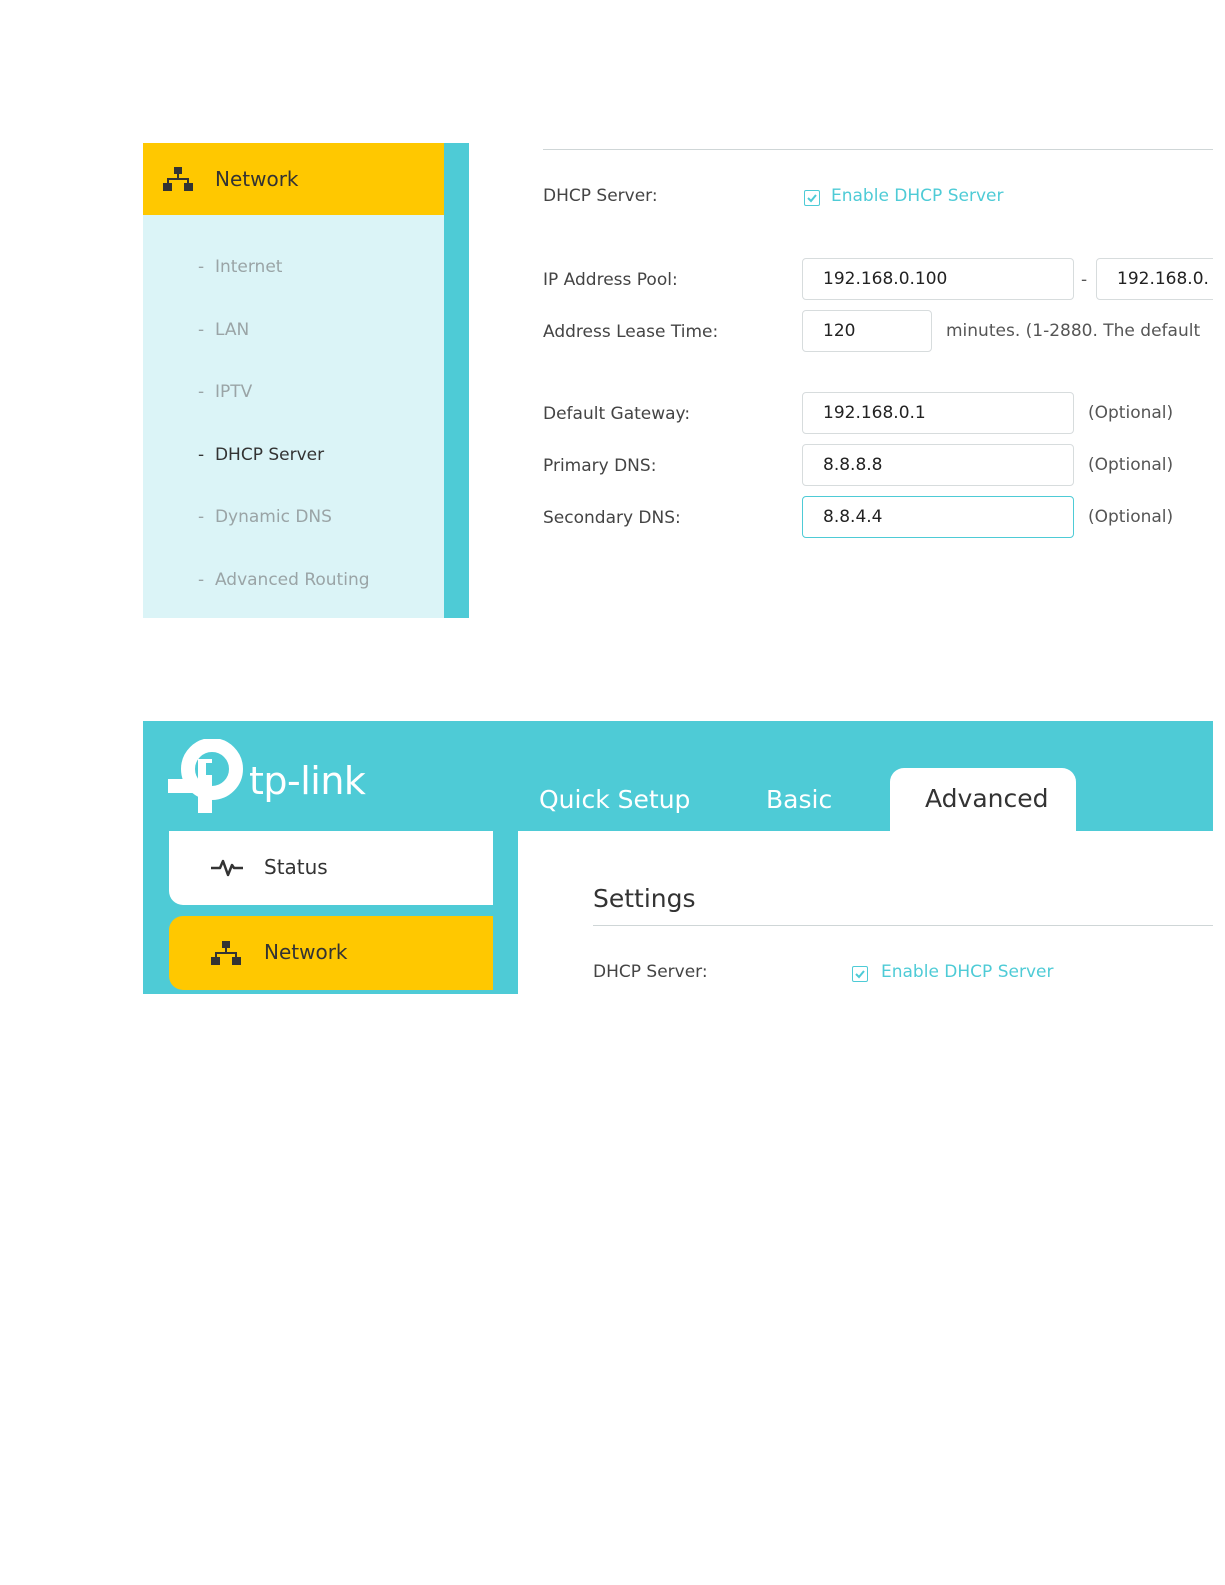  What do you see at coordinates (867, 331) in the screenshot?
I see `lease-time-input` at bounding box center [867, 331].